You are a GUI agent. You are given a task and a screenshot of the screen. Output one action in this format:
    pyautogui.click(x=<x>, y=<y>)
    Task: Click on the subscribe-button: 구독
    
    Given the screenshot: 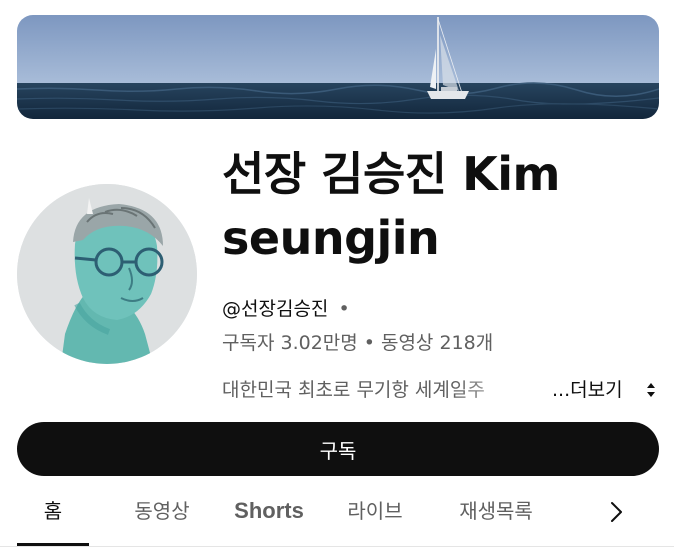 What is the action you would take?
    pyautogui.click(x=338, y=449)
    